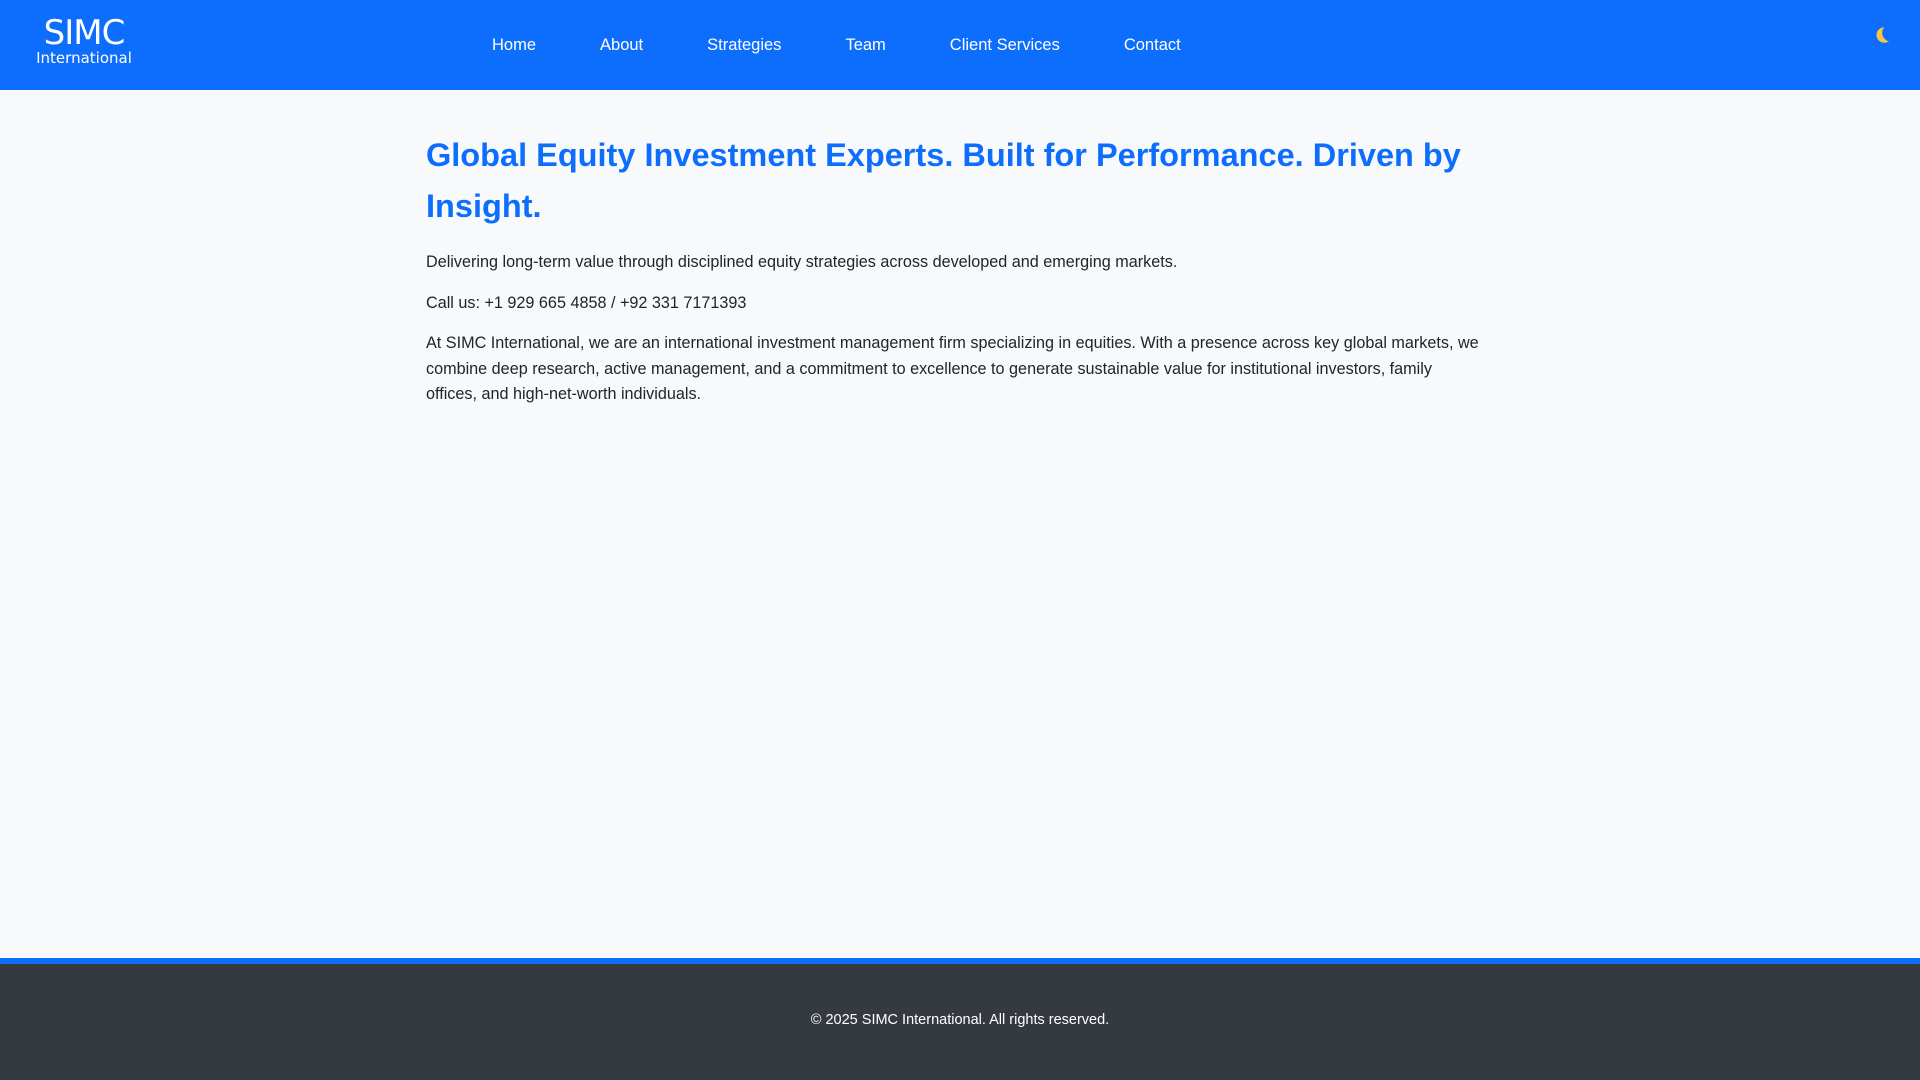 The width and height of the screenshot is (1920, 1080). What do you see at coordinates (865, 45) in the screenshot?
I see `nav-link-team: Team` at bounding box center [865, 45].